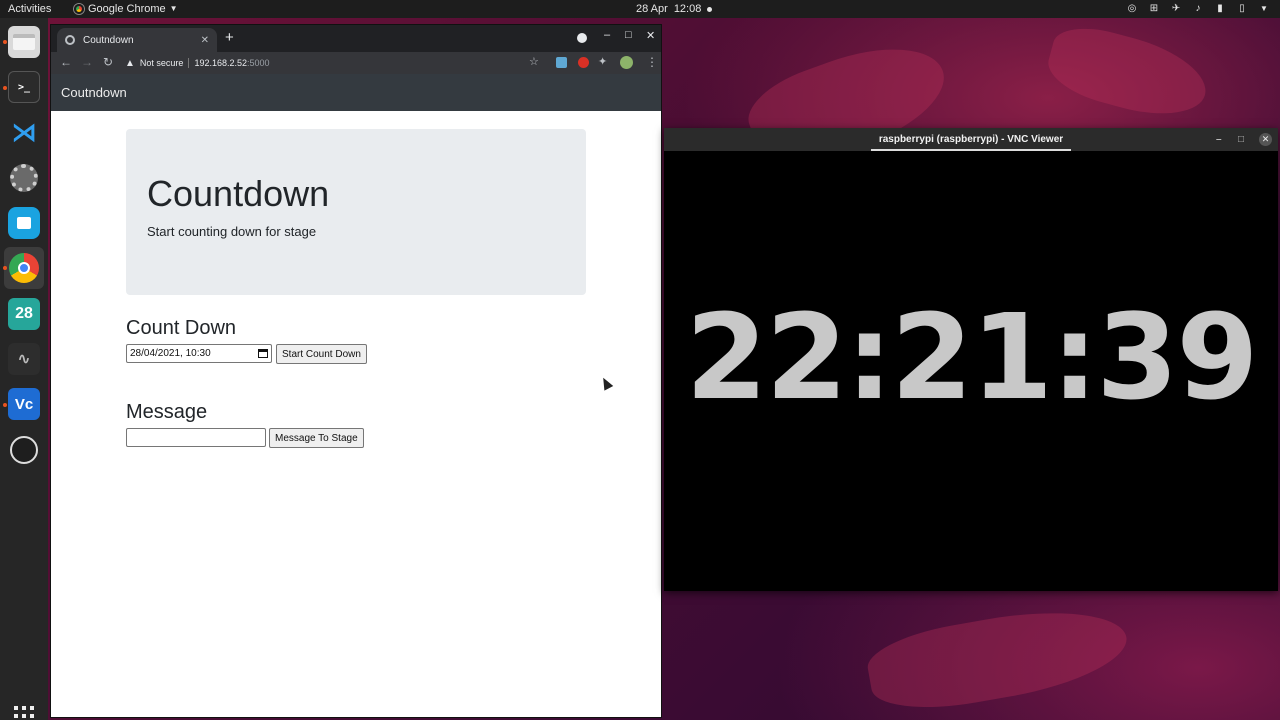 The width and height of the screenshot is (1280, 720). I want to click on show-applications-icon, so click(24, 712).